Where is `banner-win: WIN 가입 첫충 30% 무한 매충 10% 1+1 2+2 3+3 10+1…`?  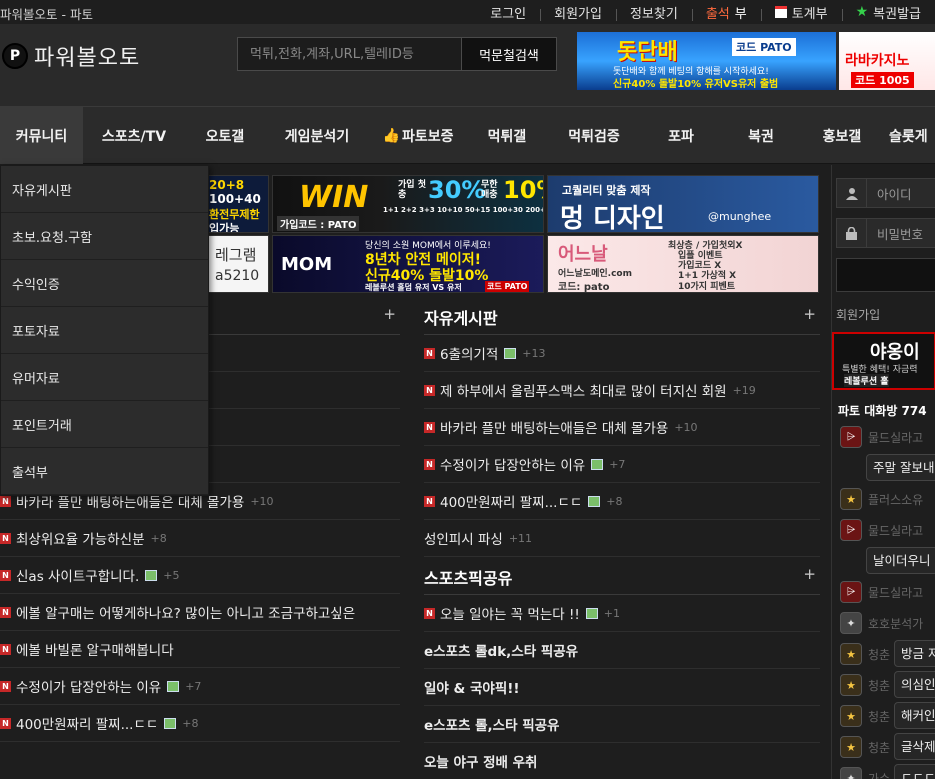 banner-win: WIN 가입 첫충 30% 무한 매충 10% 1+1 2+2 3+3 10+1… is located at coordinates (408, 204).